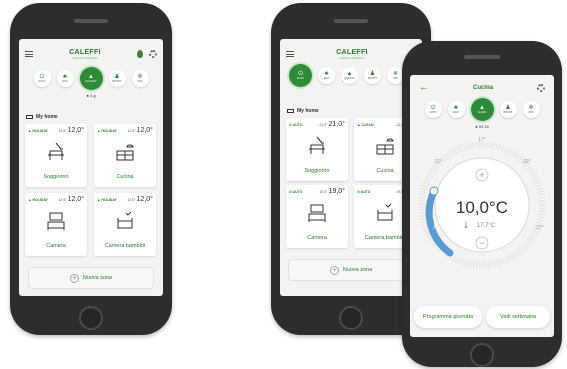 The height and width of the screenshot is (369, 567). I want to click on zone-name: Camera bambini, so click(125, 246).